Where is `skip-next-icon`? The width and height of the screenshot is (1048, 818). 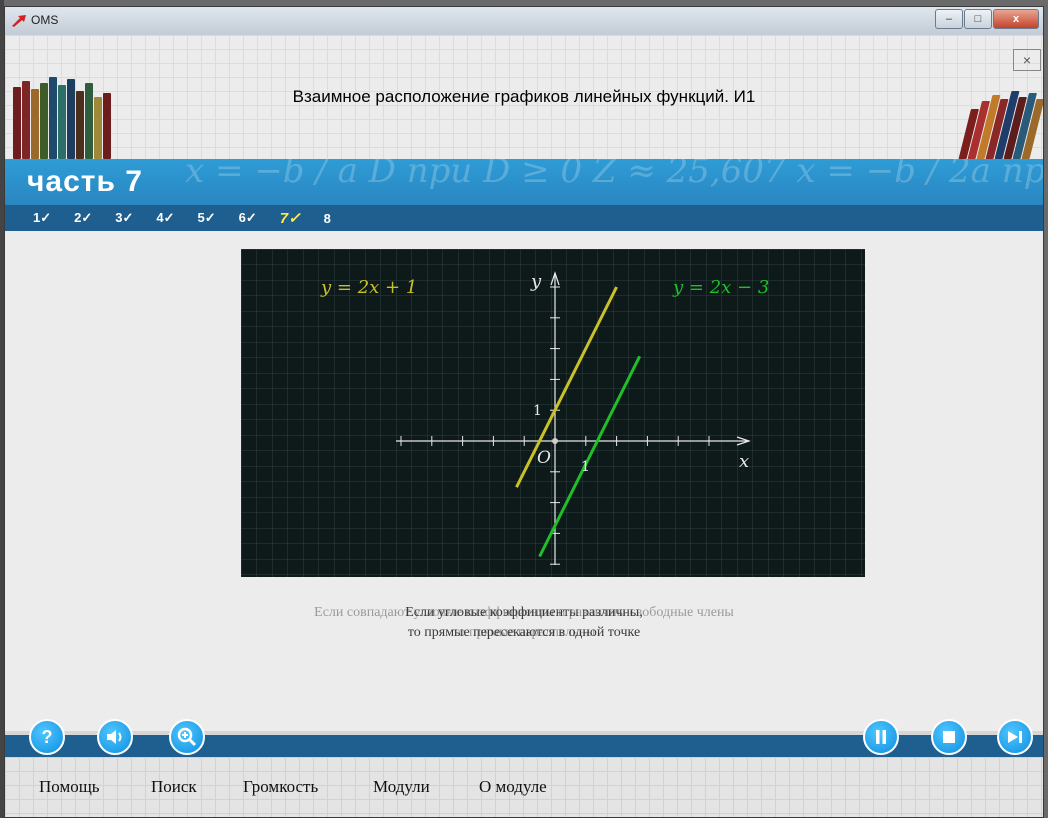 skip-next-icon is located at coordinates (1015, 737).